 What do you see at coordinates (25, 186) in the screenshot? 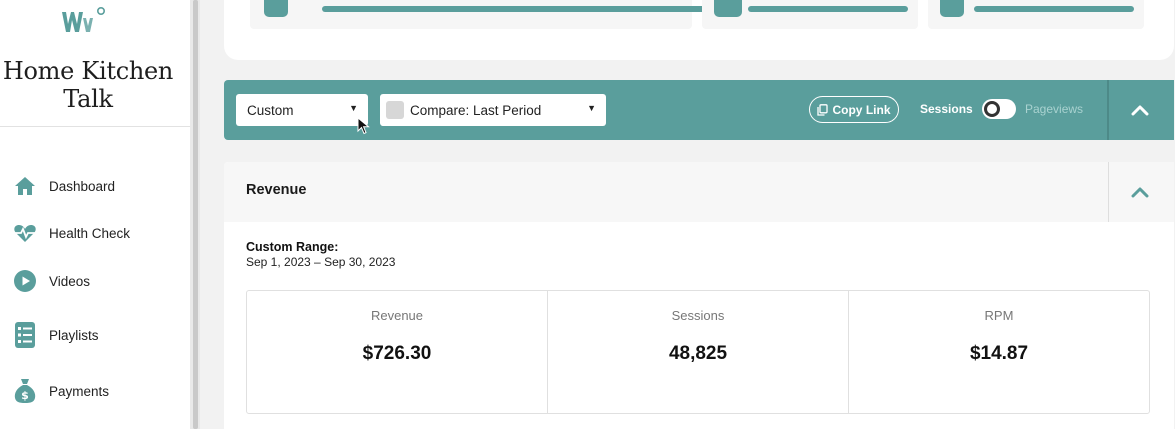
I see `home-icon` at bounding box center [25, 186].